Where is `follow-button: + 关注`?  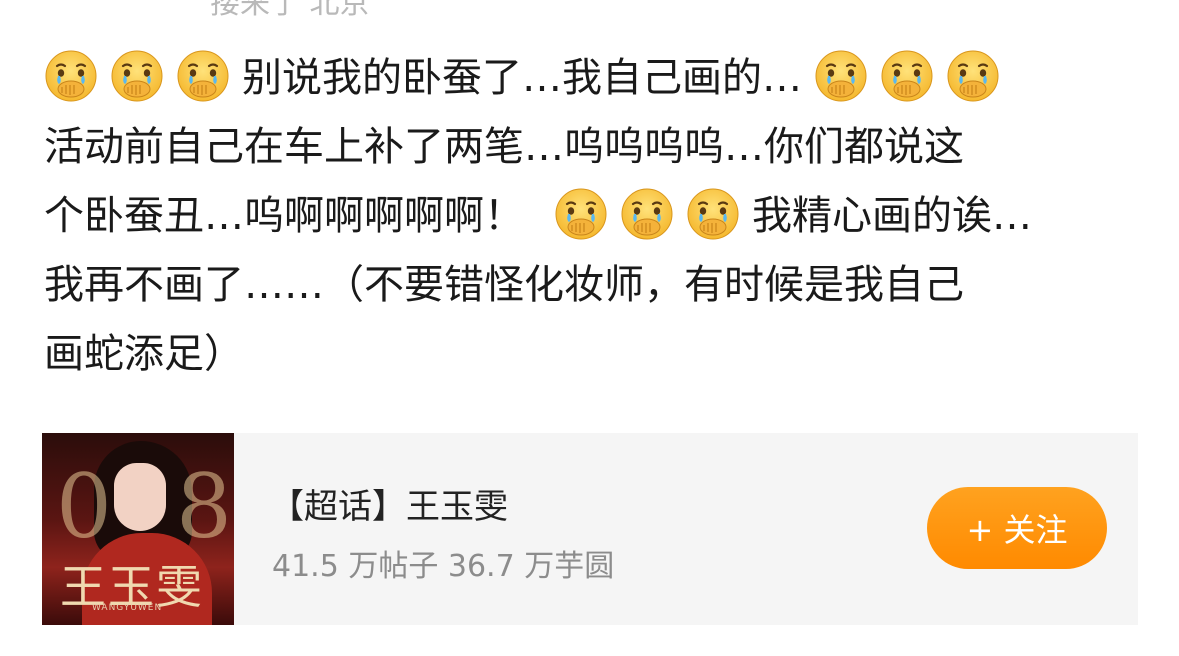 follow-button: + 关注 is located at coordinates (1017, 528).